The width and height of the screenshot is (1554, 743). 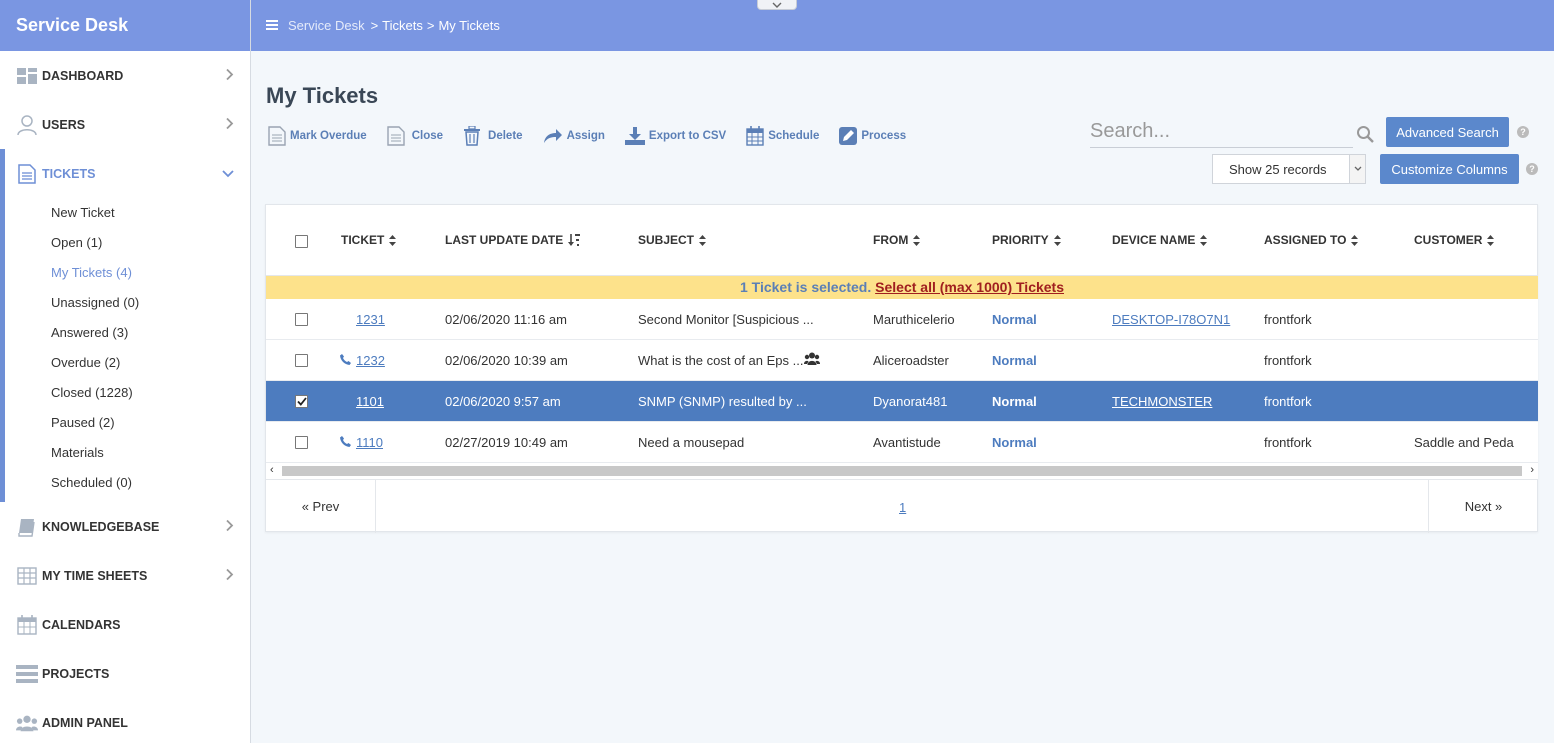 I want to click on scrollbar-thumb, so click(x=902, y=471).